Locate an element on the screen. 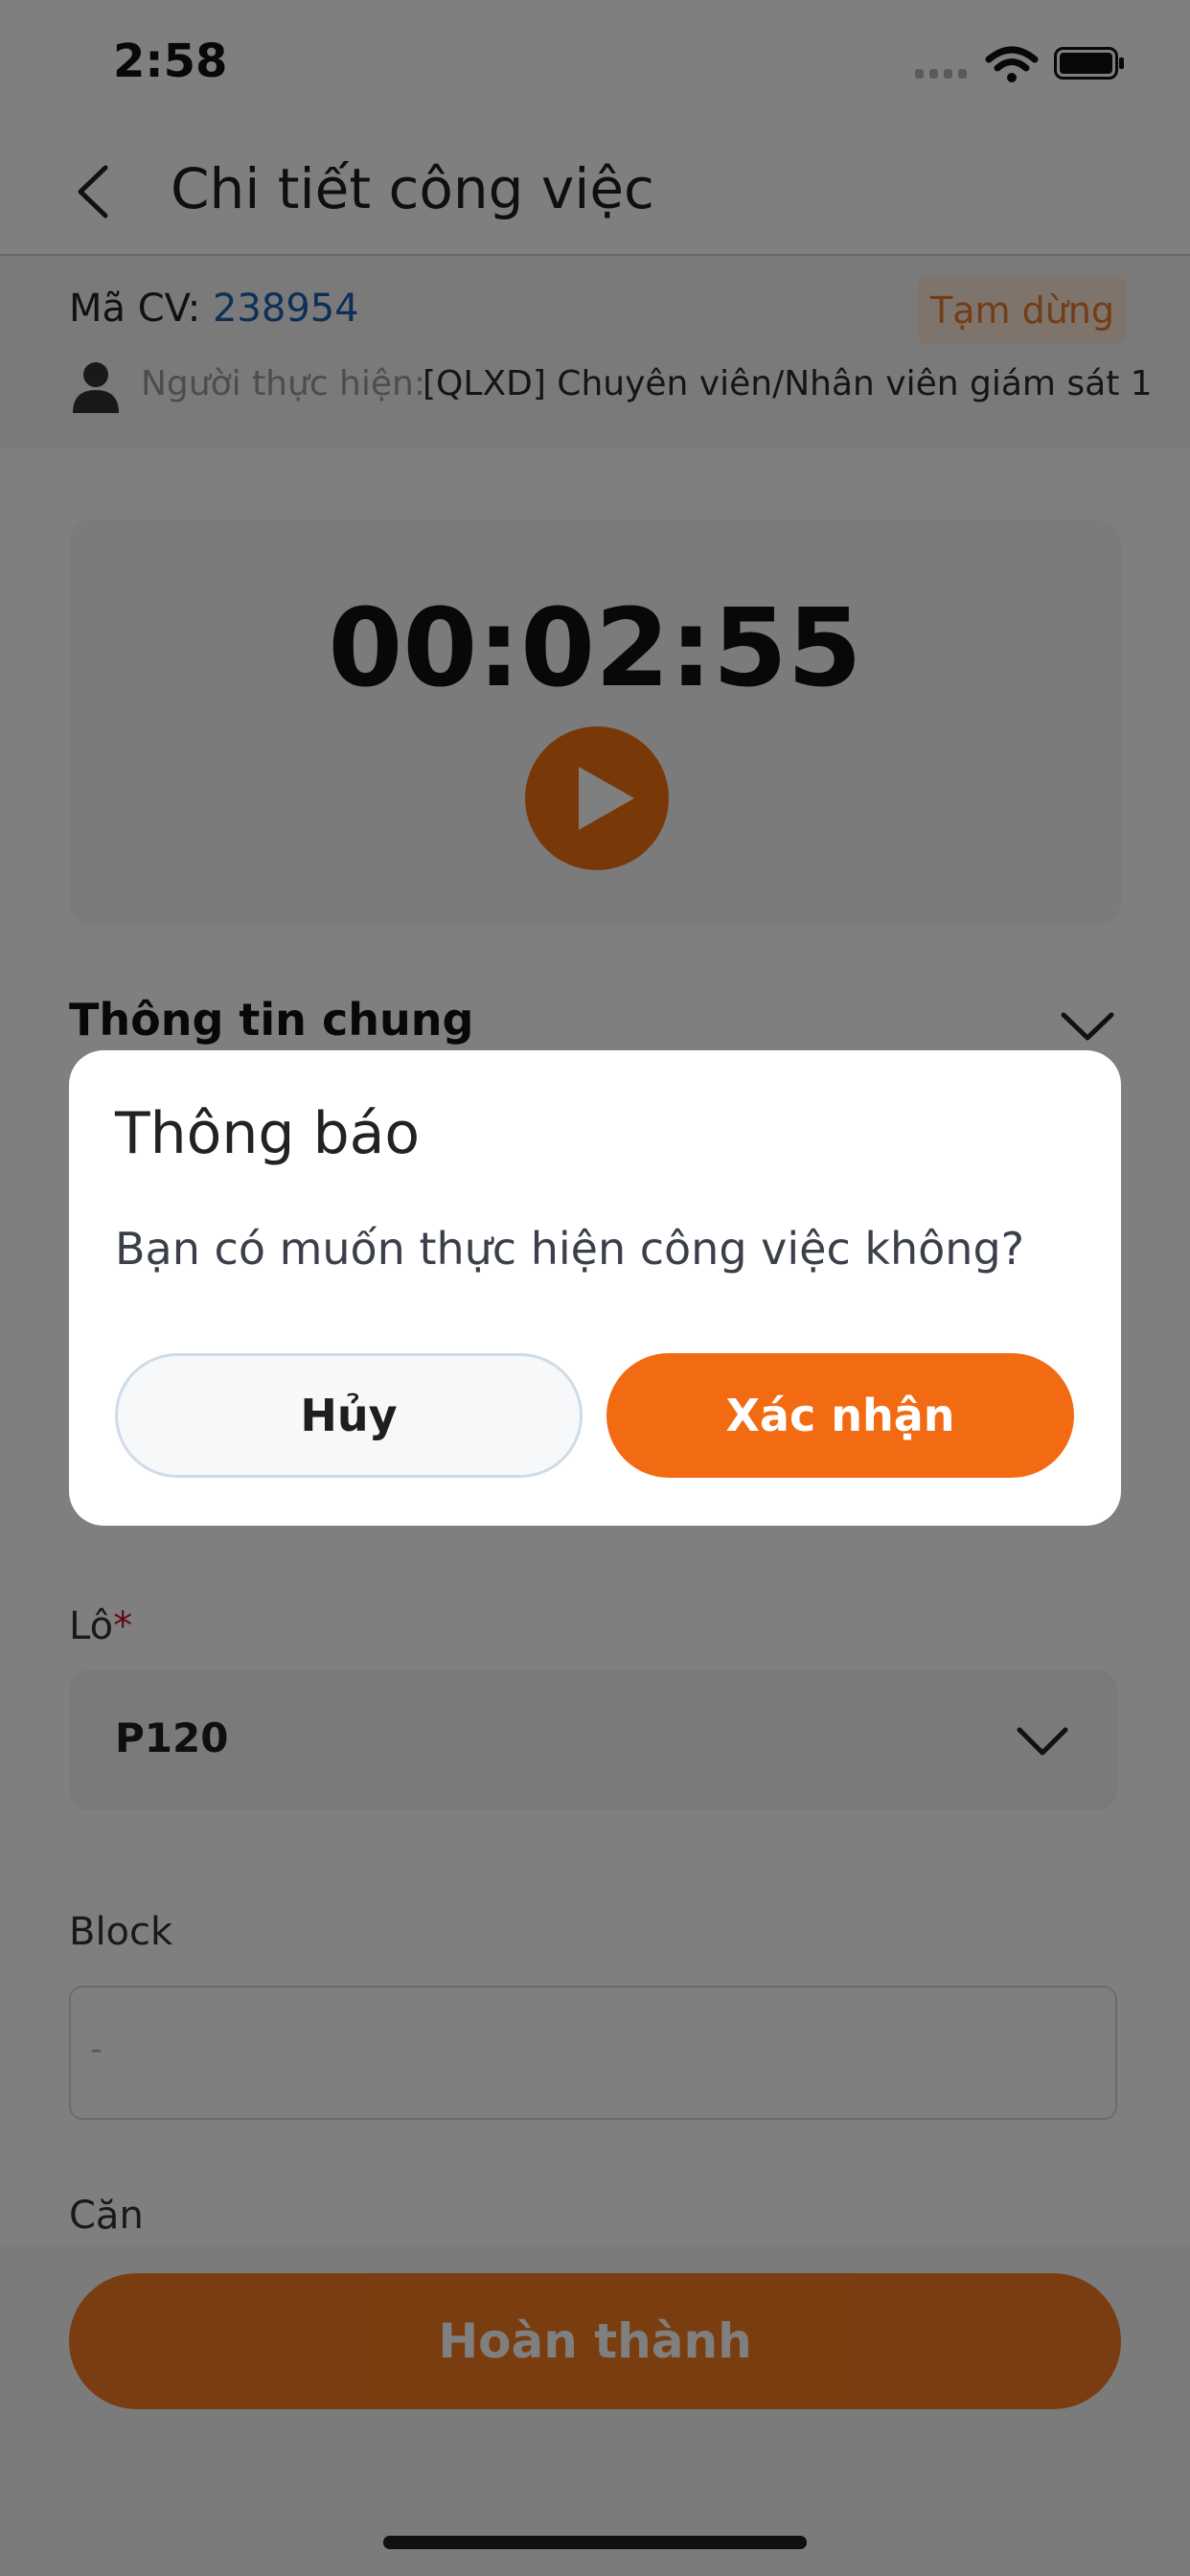  dialog-title: Thông báo is located at coordinates (268, 1133).